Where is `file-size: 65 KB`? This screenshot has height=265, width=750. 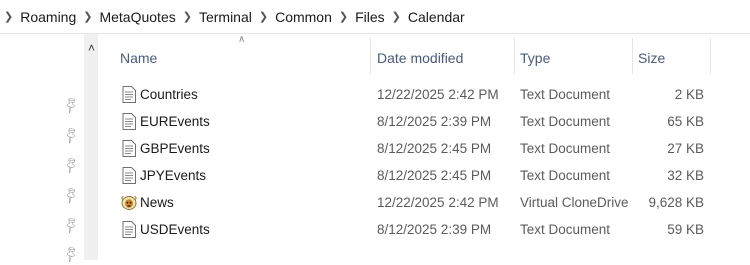 file-size: 65 KB is located at coordinates (685, 121).